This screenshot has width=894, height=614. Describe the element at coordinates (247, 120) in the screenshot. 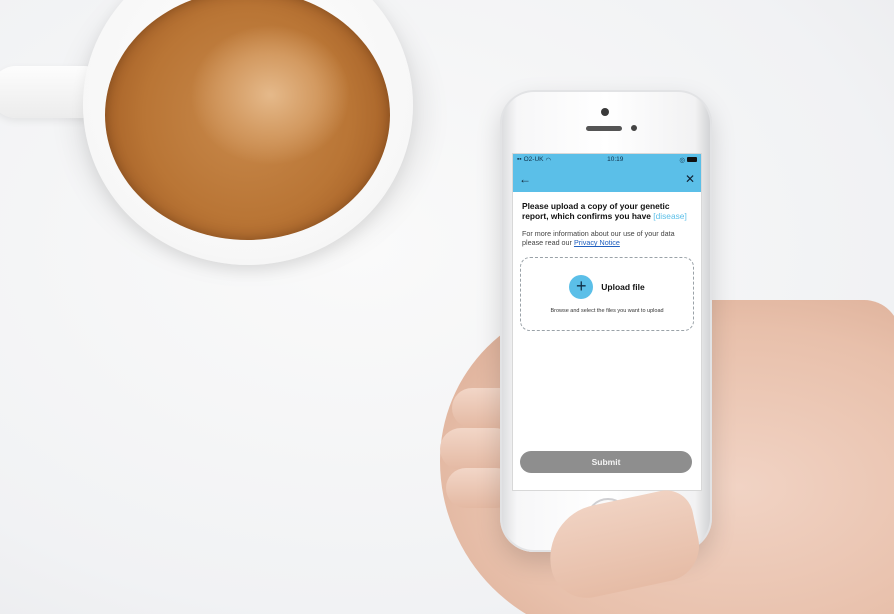

I see `coffee-foam` at that location.